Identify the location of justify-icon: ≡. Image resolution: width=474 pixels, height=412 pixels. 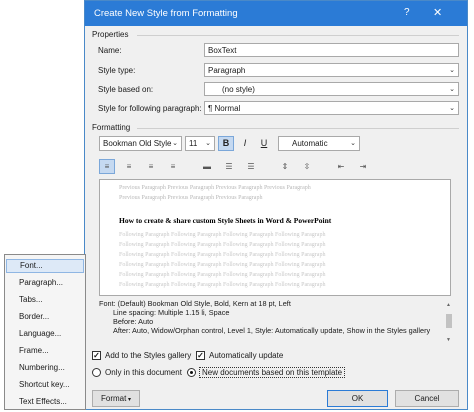
(173, 166).